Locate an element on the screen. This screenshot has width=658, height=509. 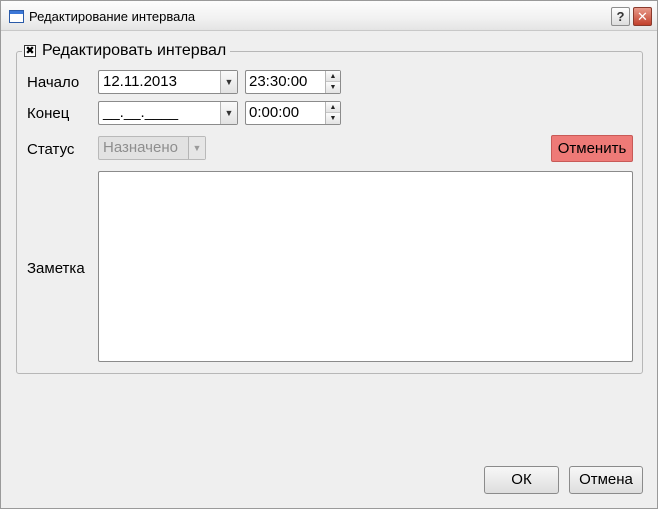
edit-interval-checkbox: ✖ is located at coordinates (30, 51).